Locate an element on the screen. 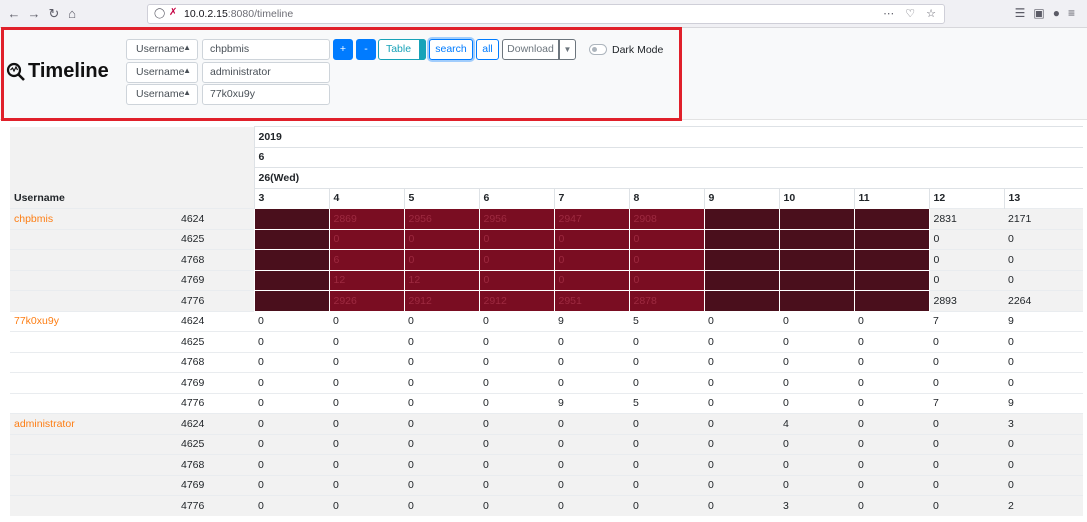 The width and height of the screenshot is (1087, 522). hour-column-header: 9 is located at coordinates (741, 198).